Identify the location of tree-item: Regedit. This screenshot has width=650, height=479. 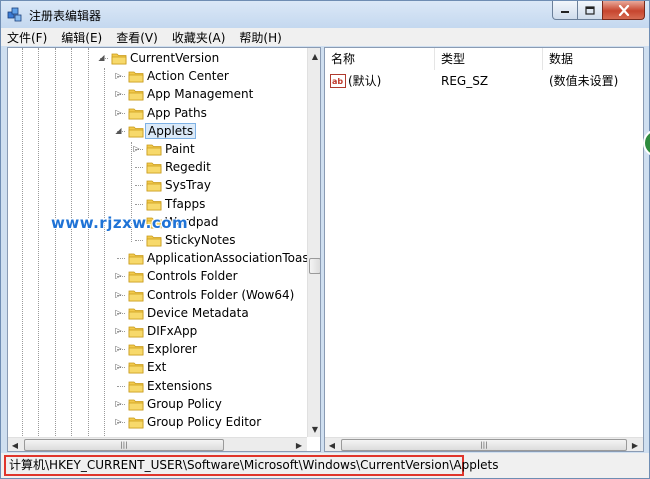
(158, 167).